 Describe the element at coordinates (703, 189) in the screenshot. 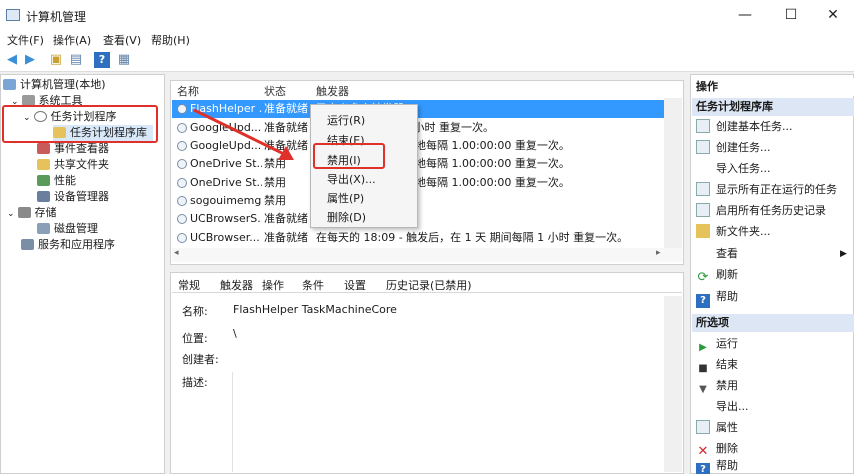

I see `running-tasks-icon` at that location.